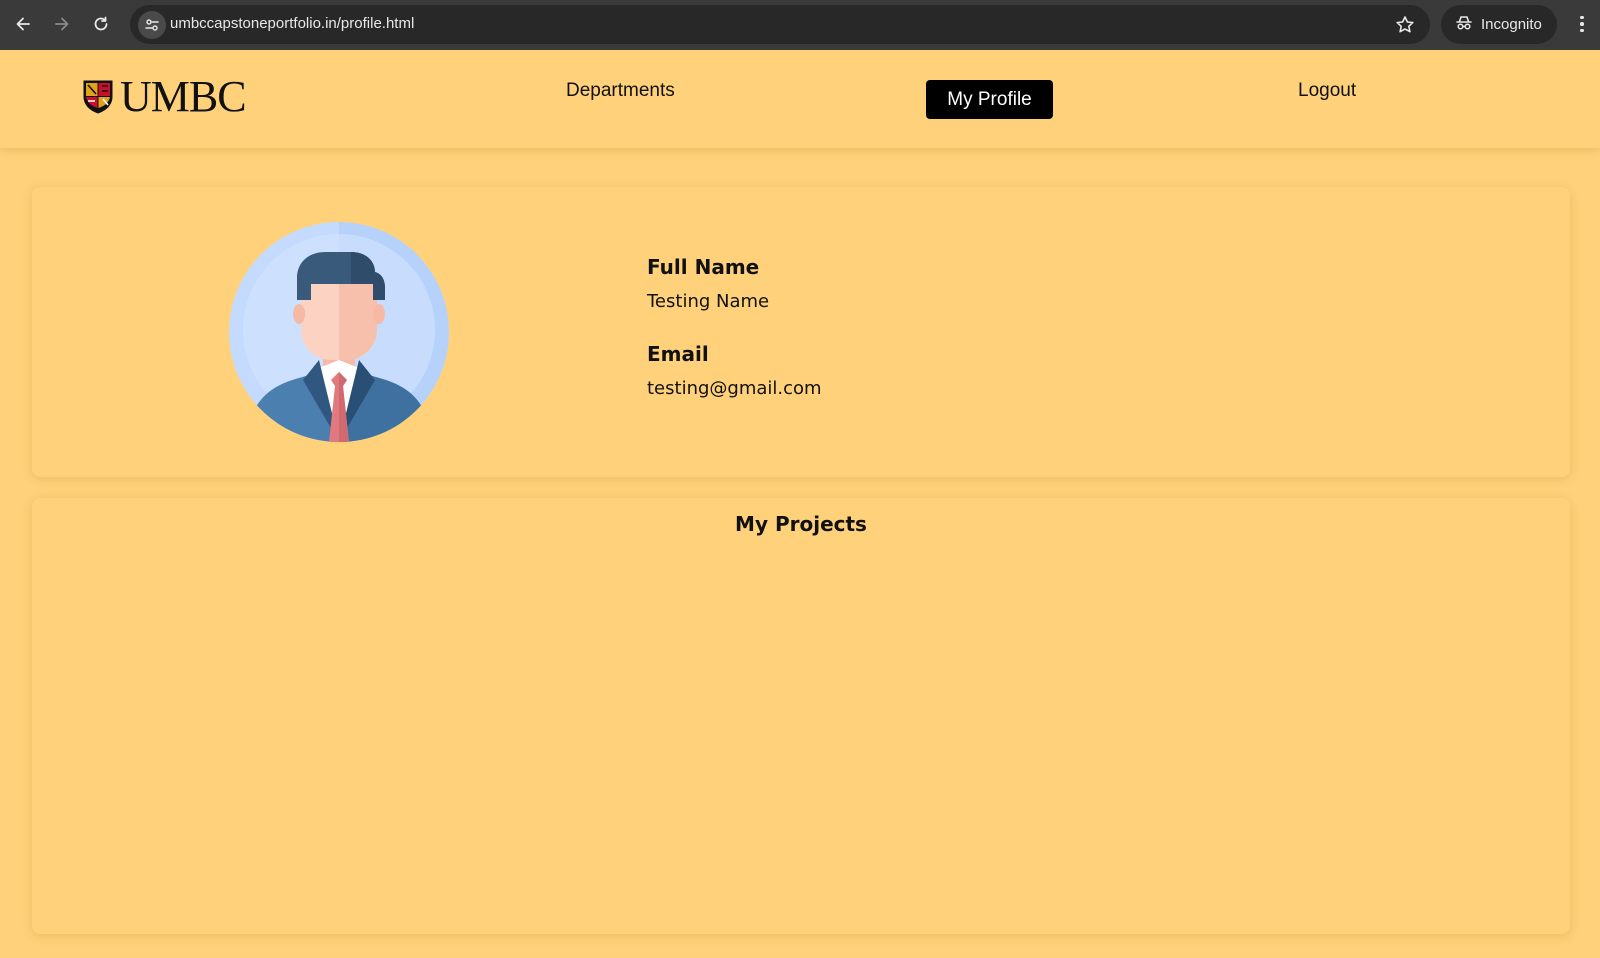 The width and height of the screenshot is (1600, 958). I want to click on kebab-menu-icon, so click(1582, 24).